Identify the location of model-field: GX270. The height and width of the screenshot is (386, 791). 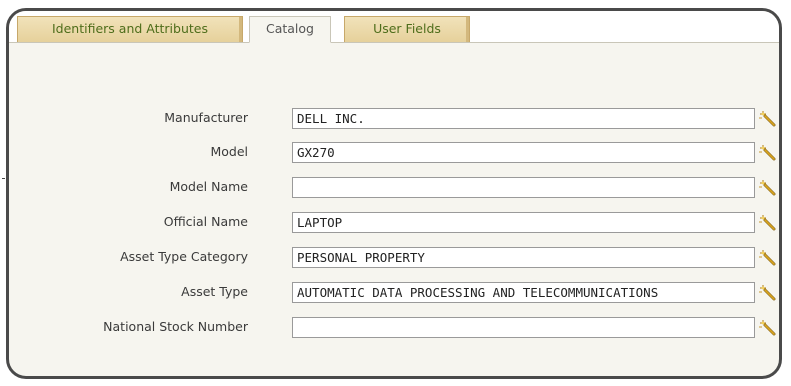
(523, 152).